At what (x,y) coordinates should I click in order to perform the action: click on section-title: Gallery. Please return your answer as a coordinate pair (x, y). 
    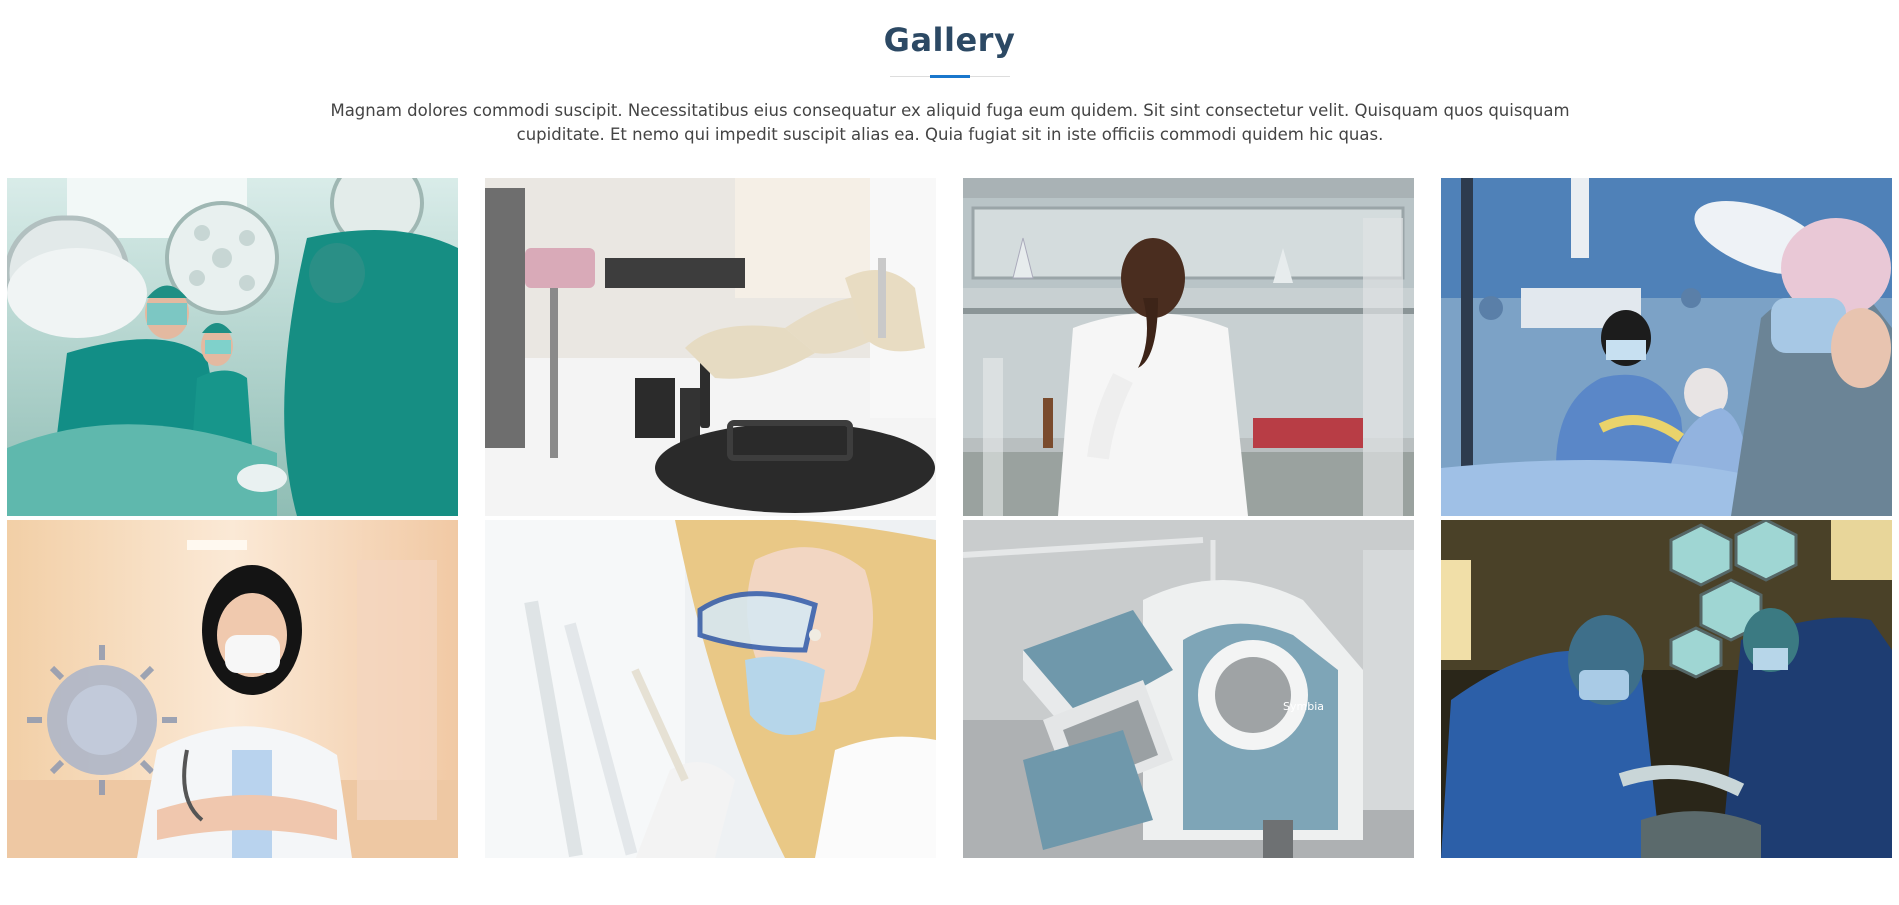
    Looking at the image, I should click on (949, 40).